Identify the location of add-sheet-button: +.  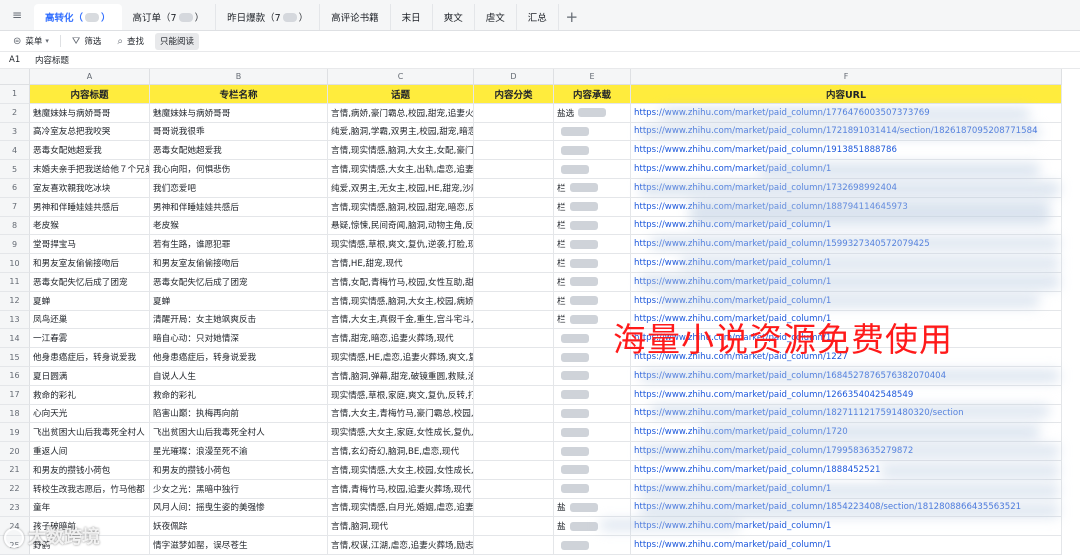
(572, 17).